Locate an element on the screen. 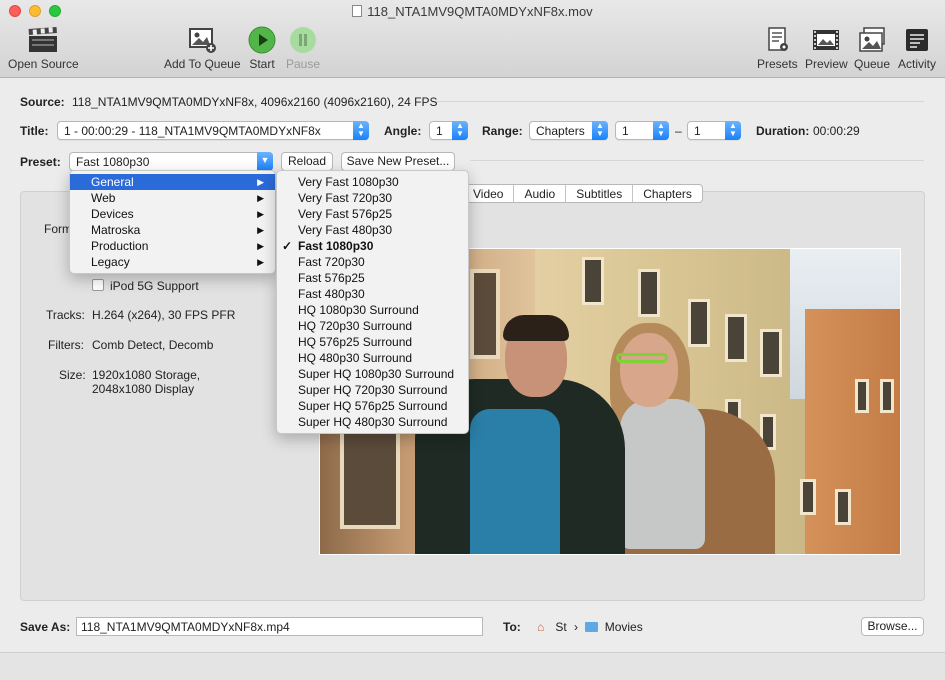 The image size is (945, 680). start-button: Start is located at coordinates (262, 48).